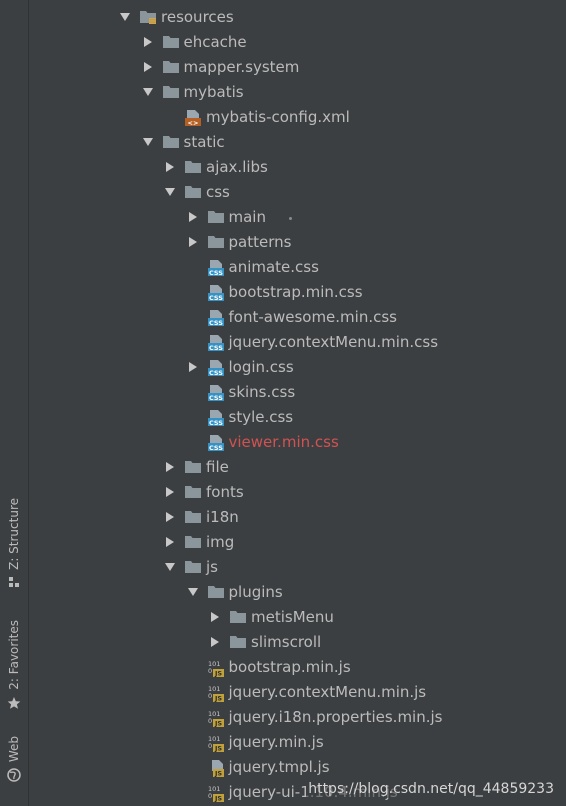 The width and height of the screenshot is (566, 806). Describe the element at coordinates (286, 641) in the screenshot. I see `tree-row-label: slimscroll` at that location.